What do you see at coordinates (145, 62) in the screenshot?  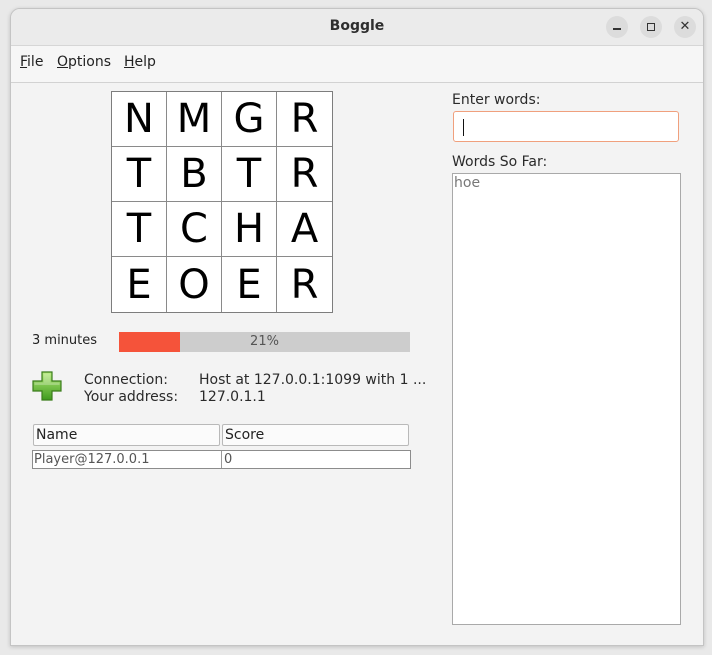 I see `menu-help-label: elp` at bounding box center [145, 62].